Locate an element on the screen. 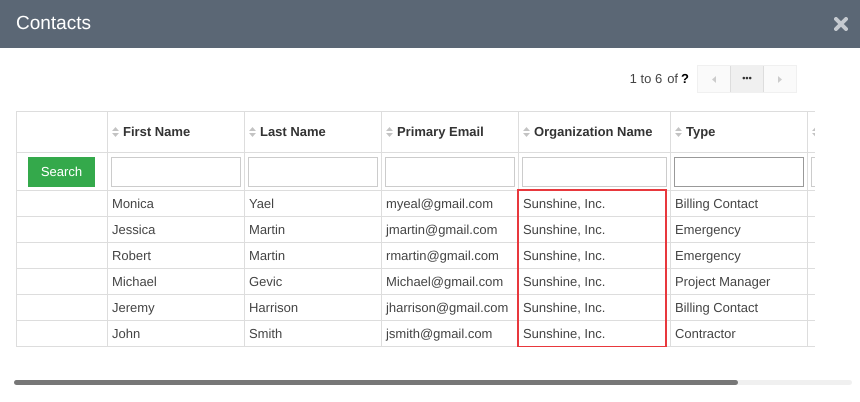  table-cell: Contractor is located at coordinates (739, 333).